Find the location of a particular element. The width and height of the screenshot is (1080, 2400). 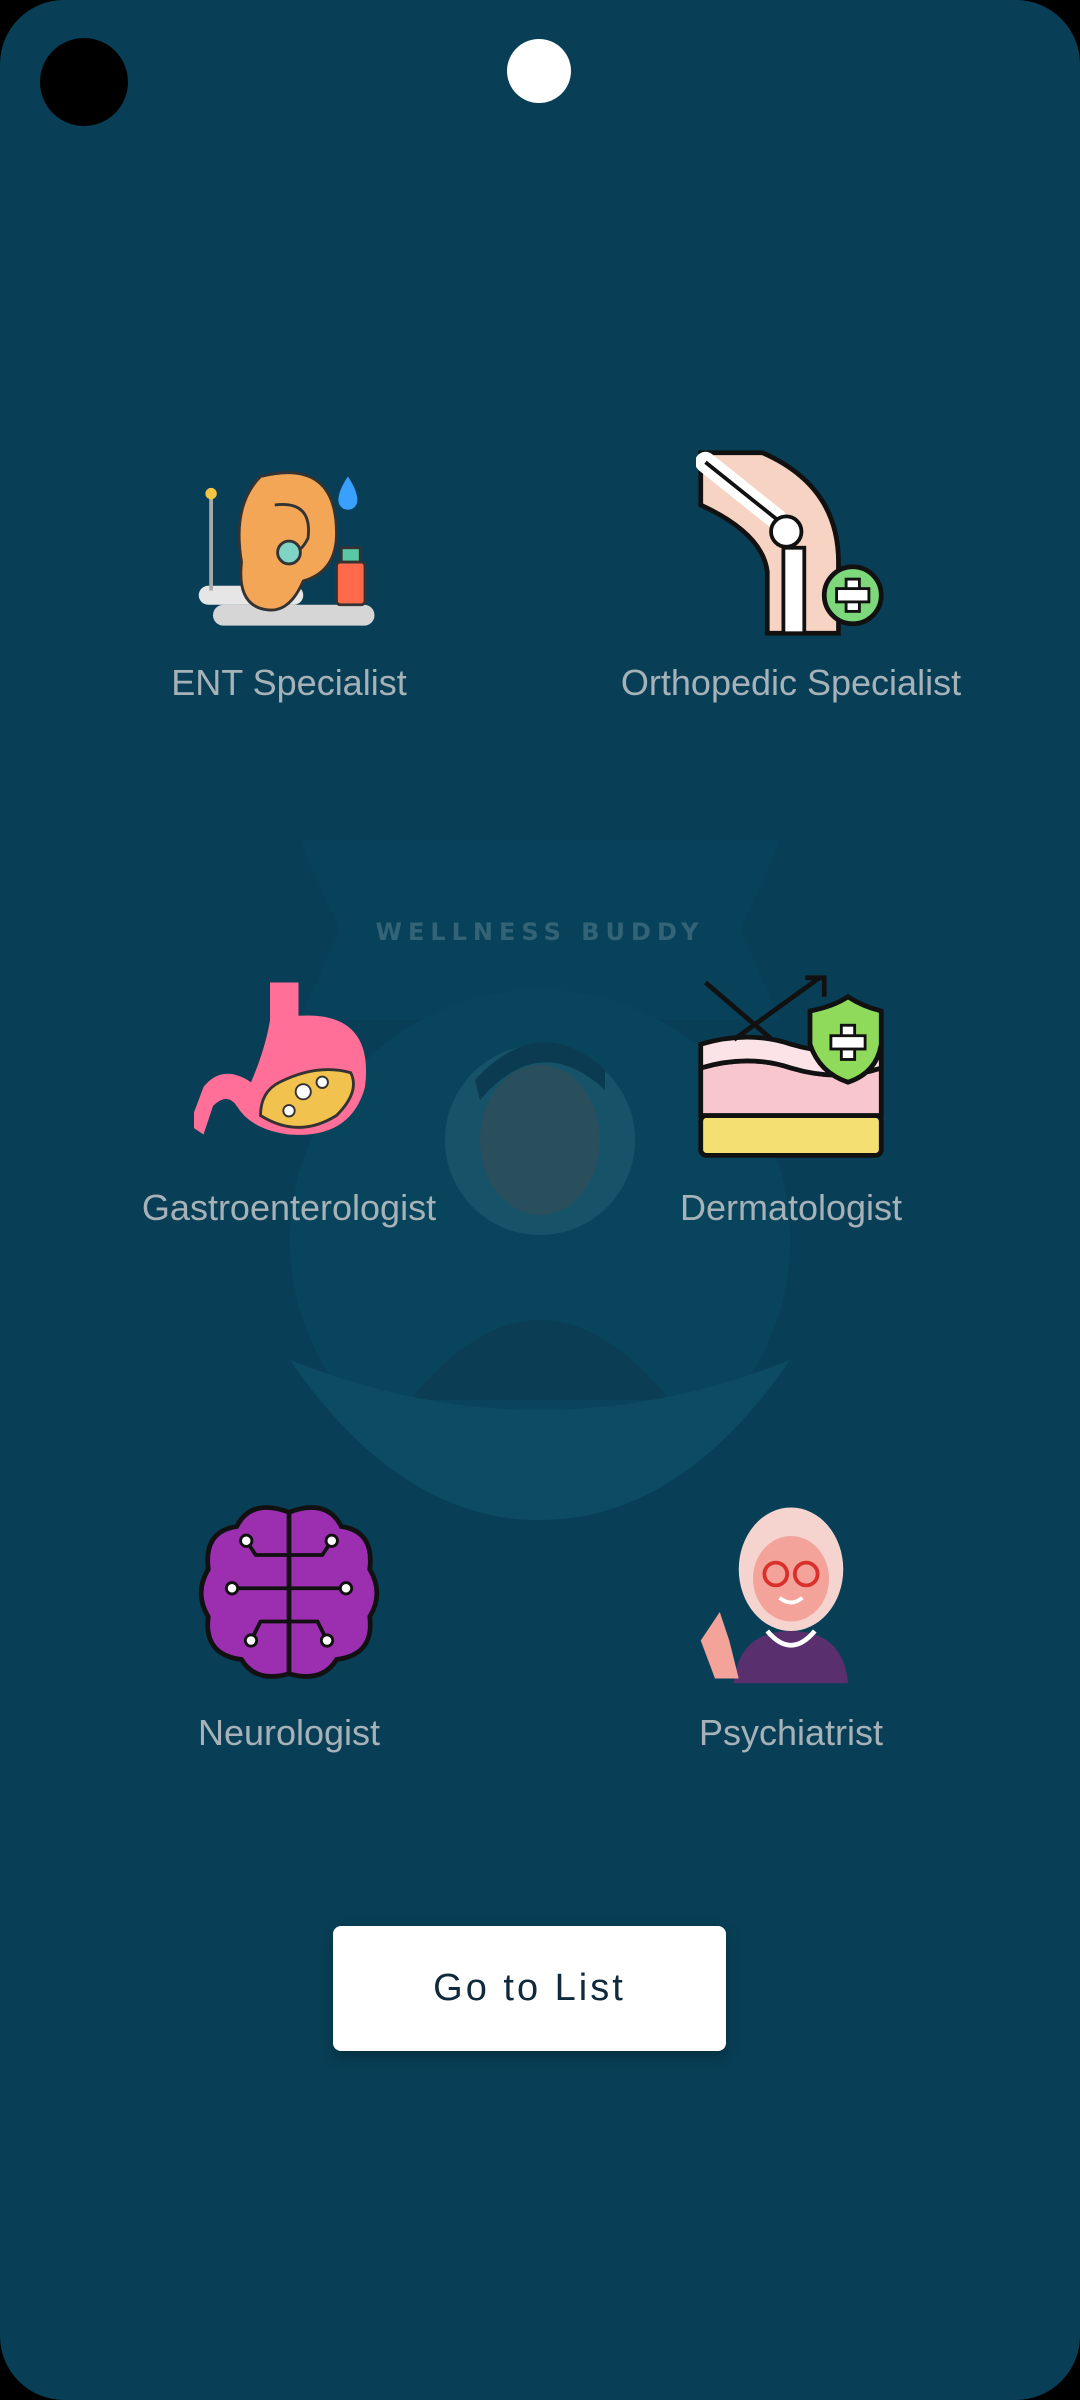

specialist-tile-psychiatrist: Psychiatrist is located at coordinates (791, 1626).